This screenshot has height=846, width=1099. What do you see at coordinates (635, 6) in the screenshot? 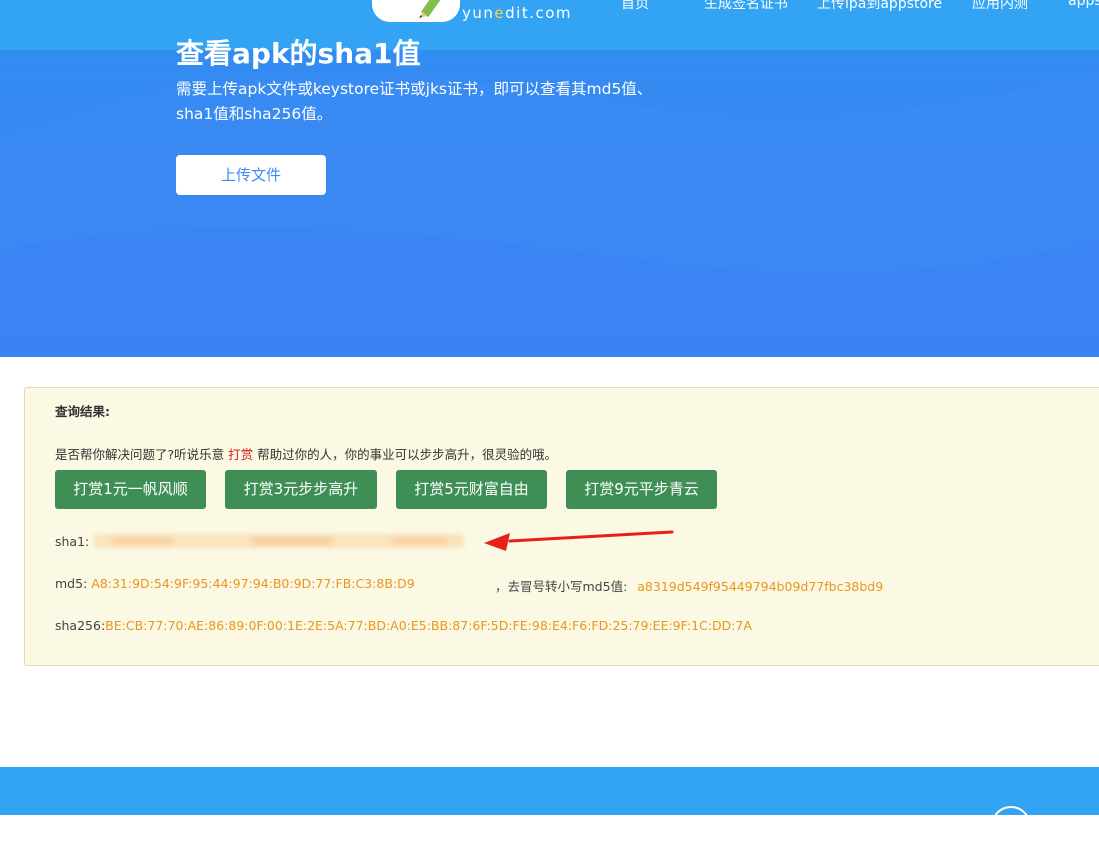
I see `nav-home: 首页` at bounding box center [635, 6].